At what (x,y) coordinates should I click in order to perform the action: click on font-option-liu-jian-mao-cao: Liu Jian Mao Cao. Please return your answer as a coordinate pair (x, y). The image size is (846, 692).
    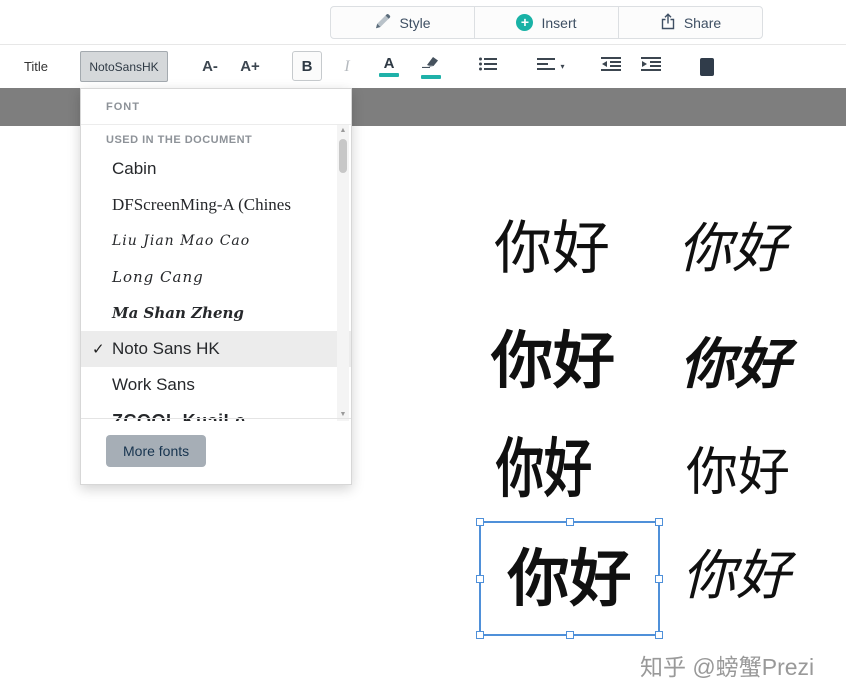
    Looking at the image, I should click on (216, 241).